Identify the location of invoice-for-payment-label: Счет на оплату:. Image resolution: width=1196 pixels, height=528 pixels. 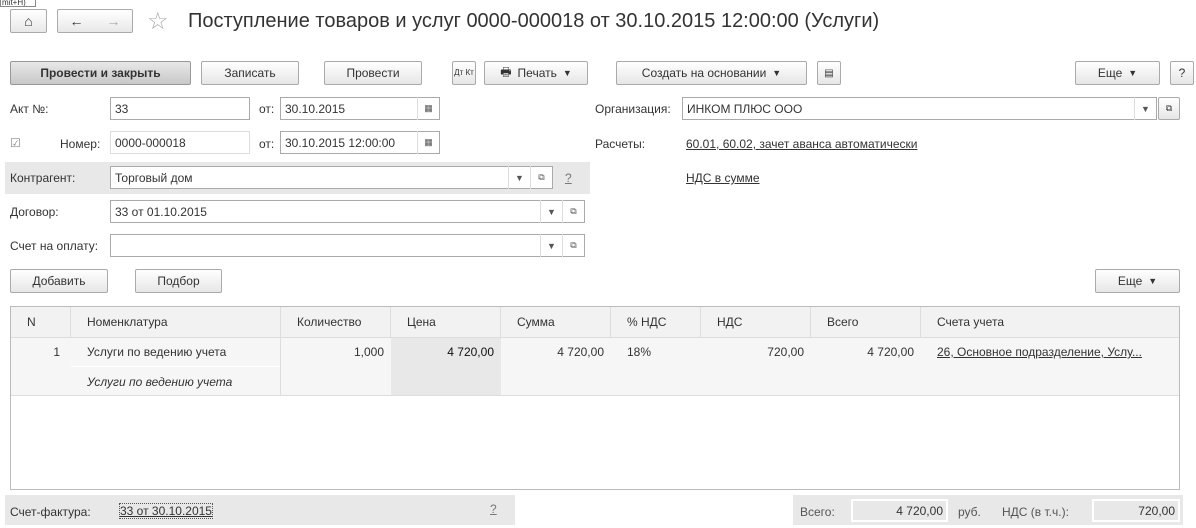
(54, 246).